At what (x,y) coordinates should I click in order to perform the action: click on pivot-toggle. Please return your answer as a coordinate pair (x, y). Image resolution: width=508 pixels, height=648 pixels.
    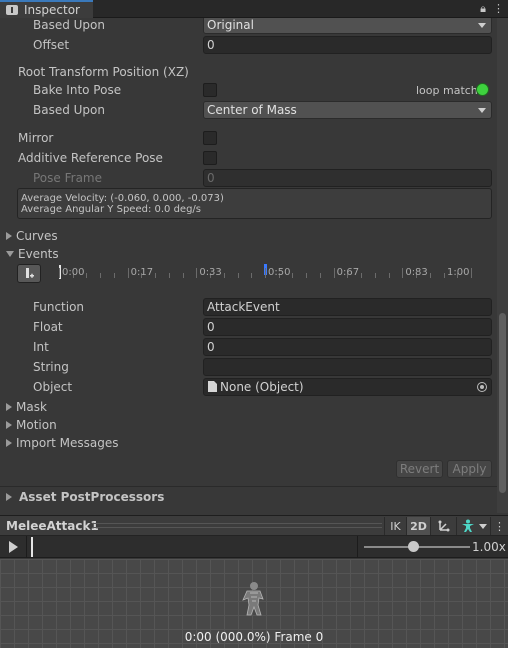
    Looking at the image, I should click on (443, 526).